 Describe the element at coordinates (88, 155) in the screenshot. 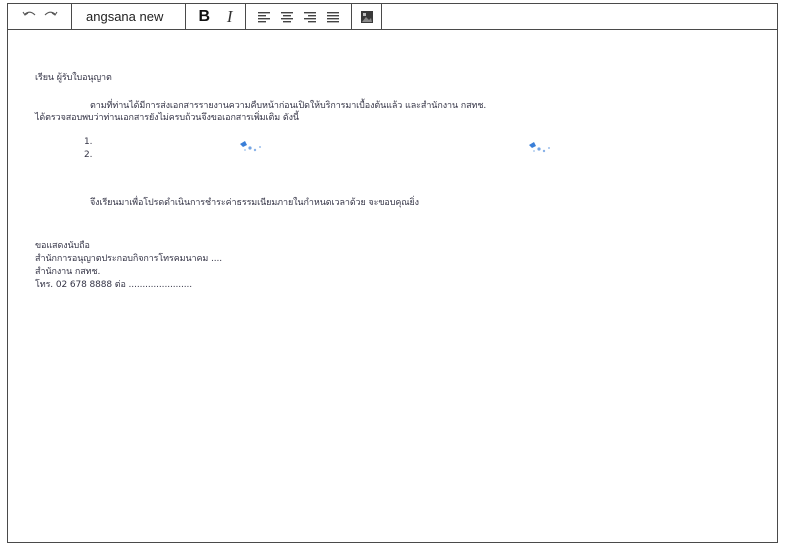

I see `list-item-2: 2.` at that location.